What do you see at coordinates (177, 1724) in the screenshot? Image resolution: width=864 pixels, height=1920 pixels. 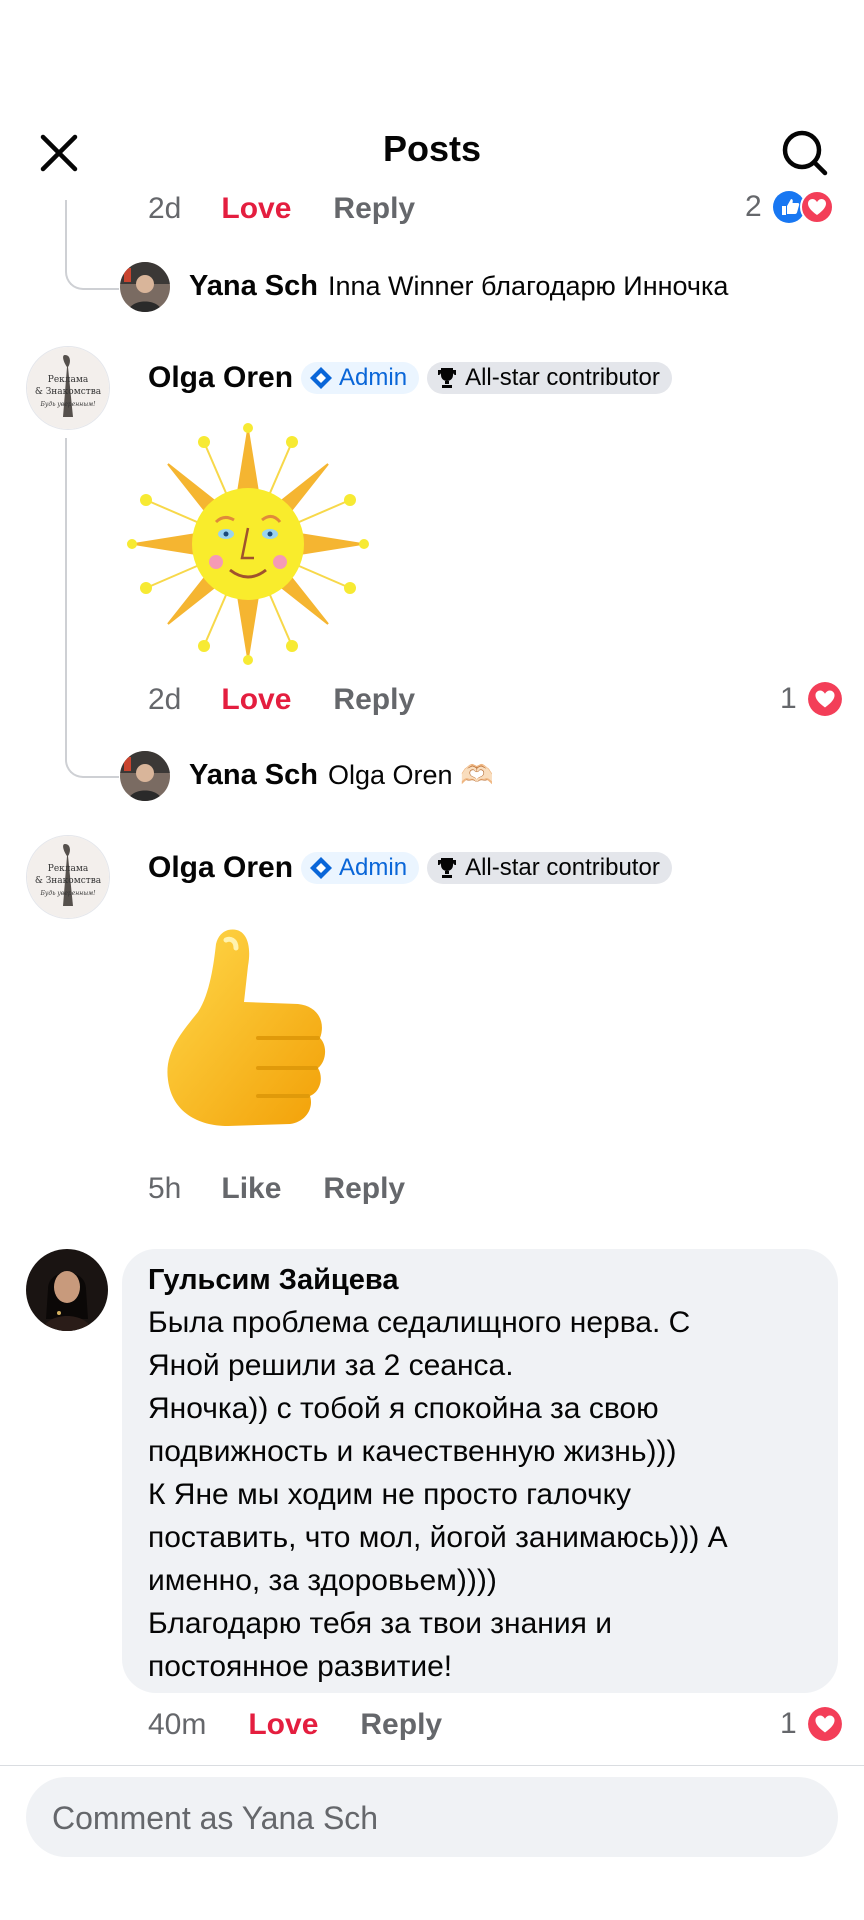 I see `comment-time: 40m` at bounding box center [177, 1724].